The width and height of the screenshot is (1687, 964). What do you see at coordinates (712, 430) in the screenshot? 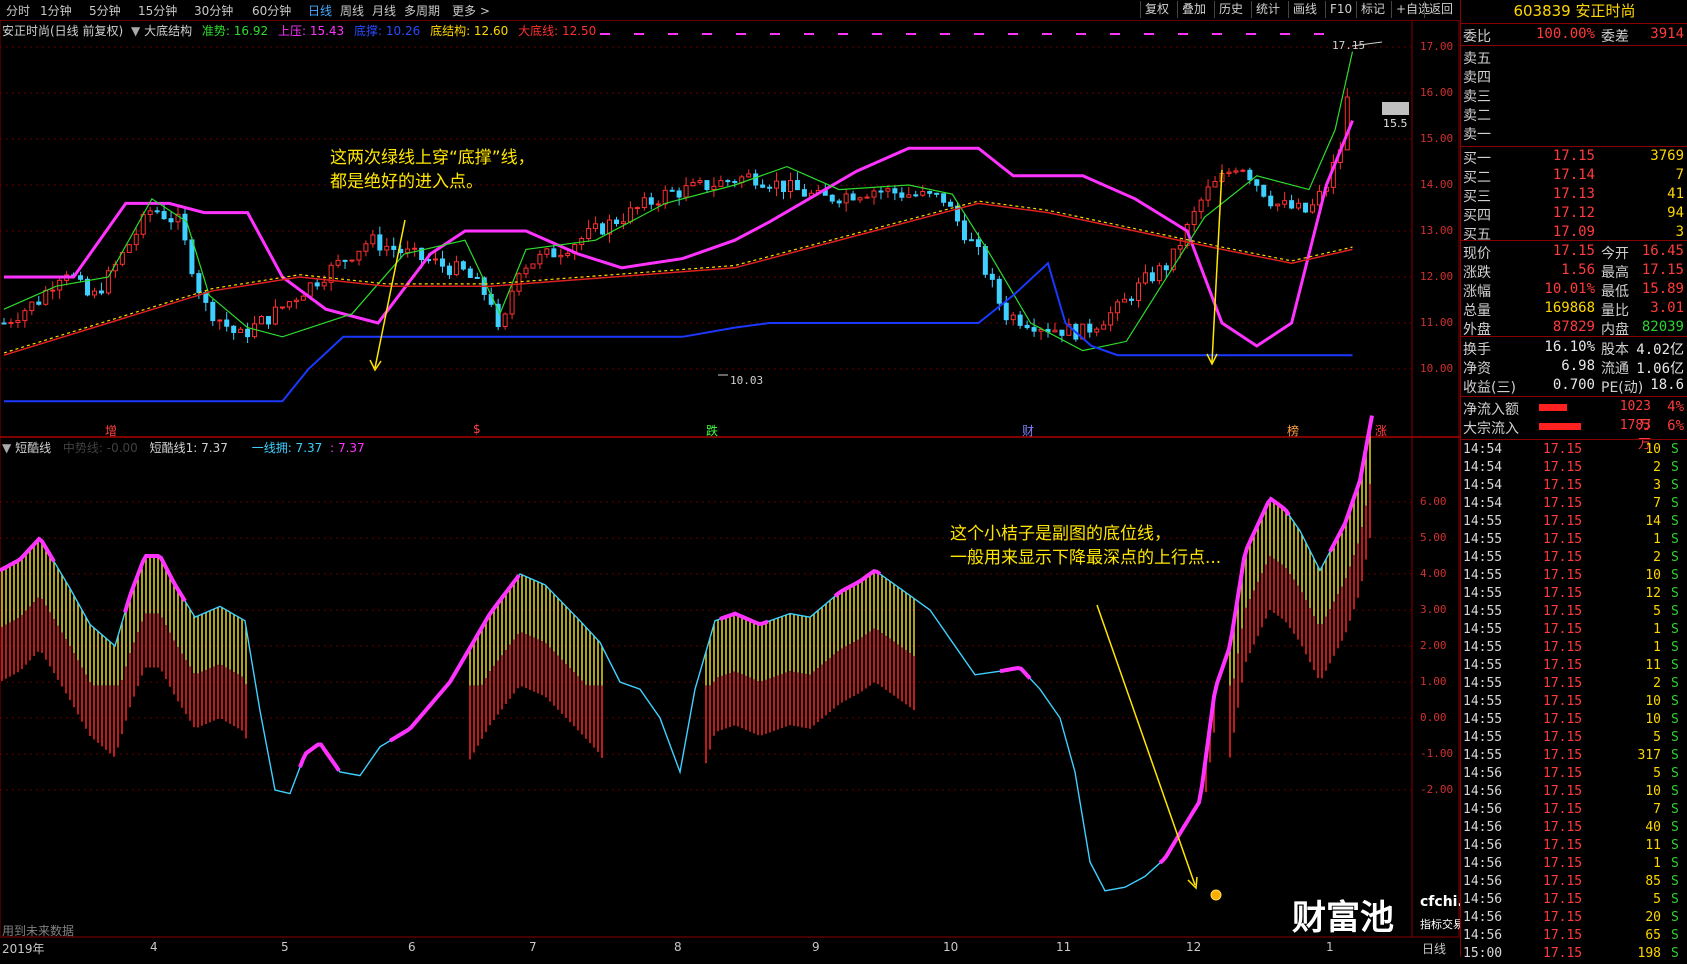
I see `marker-die: 跌` at bounding box center [712, 430].